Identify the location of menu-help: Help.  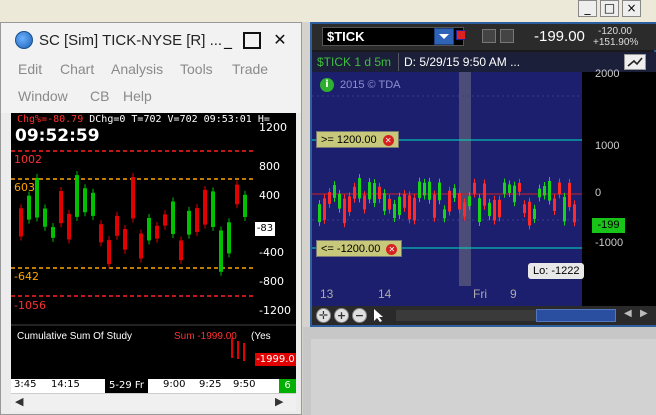
(137, 96).